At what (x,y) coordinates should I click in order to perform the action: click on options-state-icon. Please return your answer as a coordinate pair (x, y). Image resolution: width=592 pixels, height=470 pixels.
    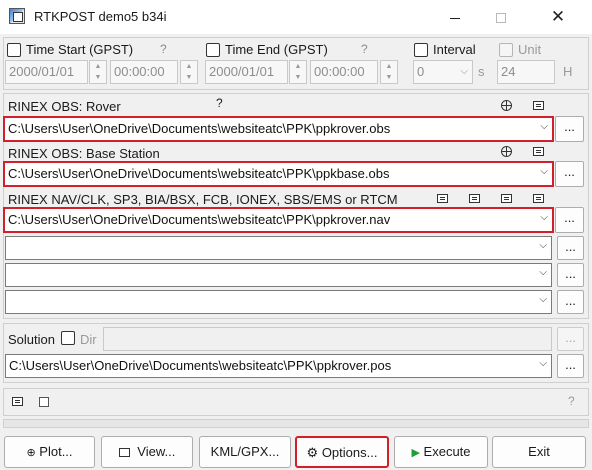
    Looking at the image, I should click on (44, 402).